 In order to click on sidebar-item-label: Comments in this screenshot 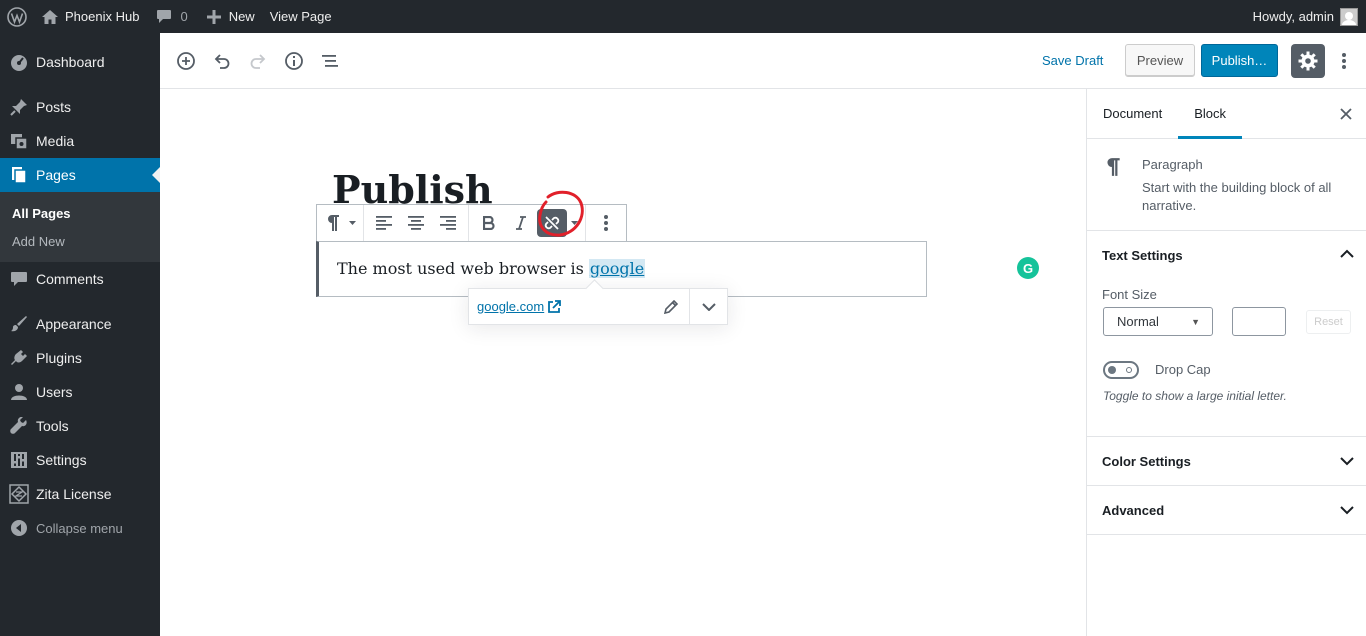, I will do `click(70, 279)`.